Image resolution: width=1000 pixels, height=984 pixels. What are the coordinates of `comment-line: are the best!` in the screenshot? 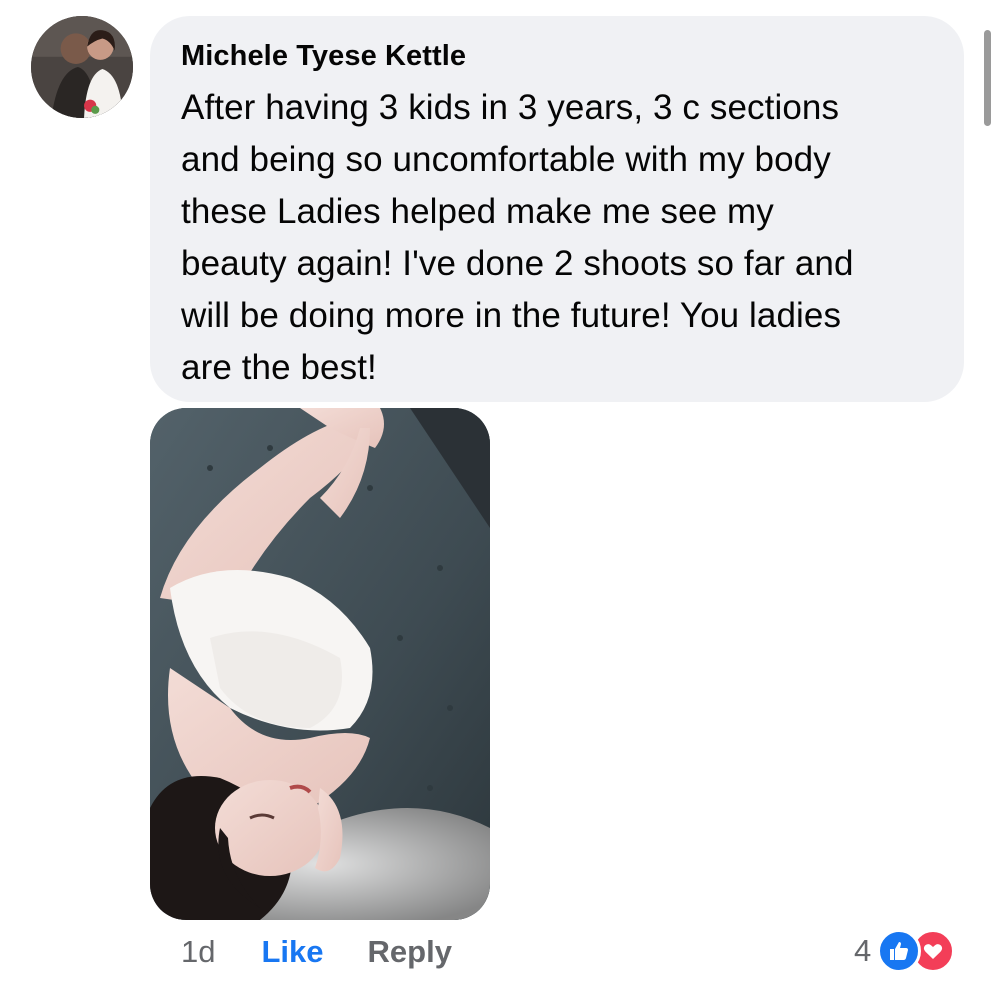 It's located at (279, 367).